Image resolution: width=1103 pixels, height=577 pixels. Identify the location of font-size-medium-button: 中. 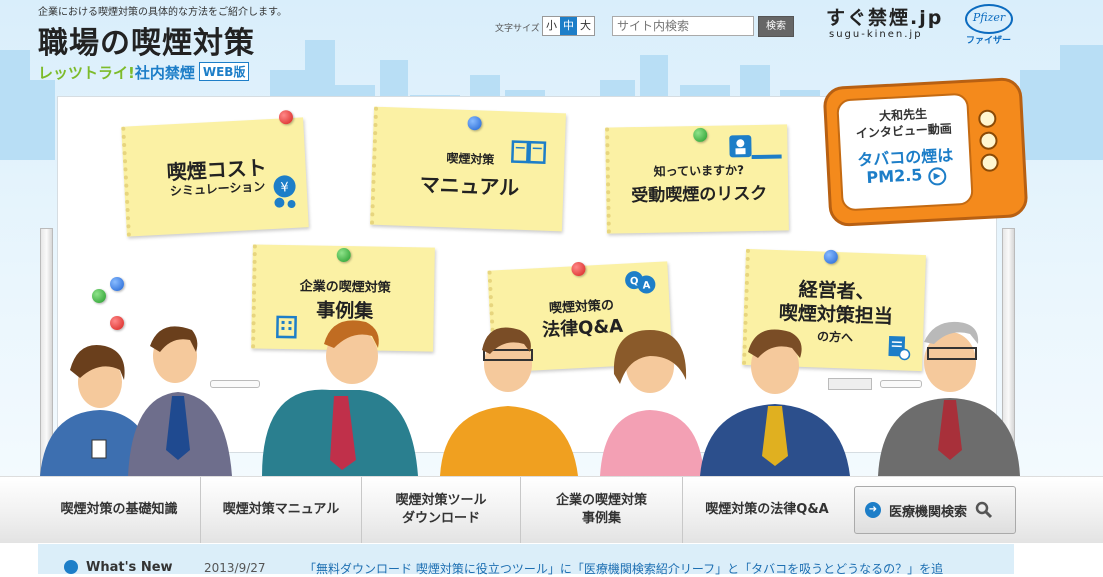
(568, 26).